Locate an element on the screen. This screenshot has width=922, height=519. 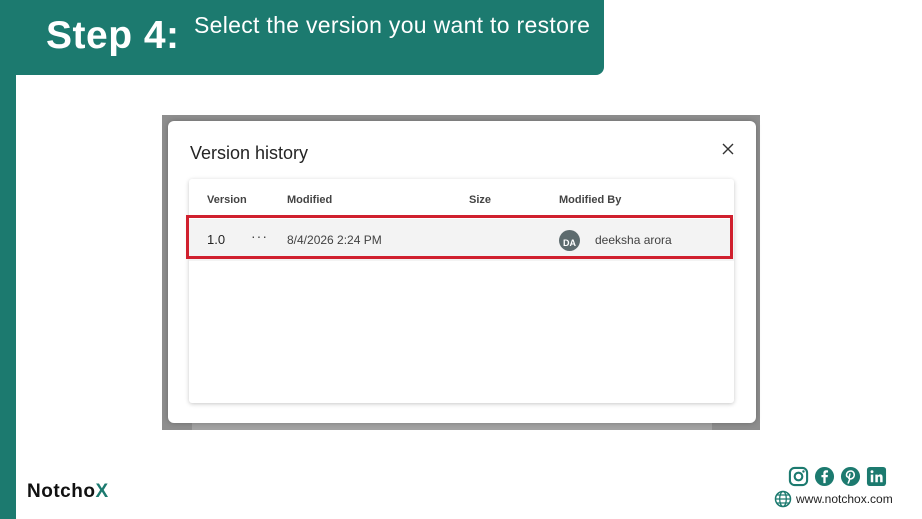
dialog-title: Version history is located at coordinates (249, 153).